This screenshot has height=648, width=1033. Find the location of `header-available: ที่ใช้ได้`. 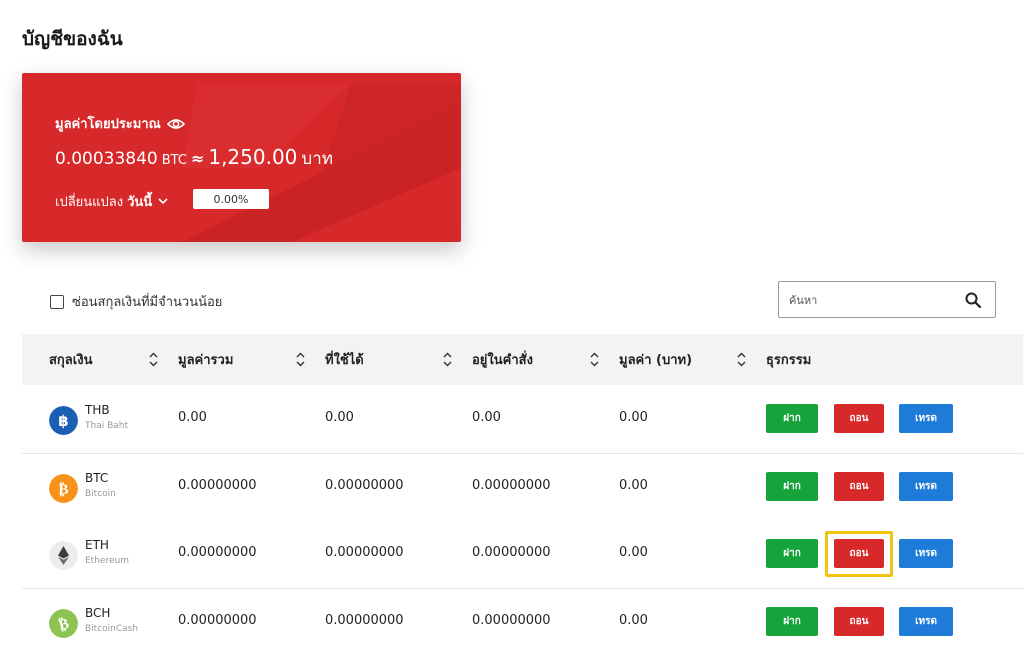

header-available: ที่ใช้ได้ is located at coordinates (344, 359).